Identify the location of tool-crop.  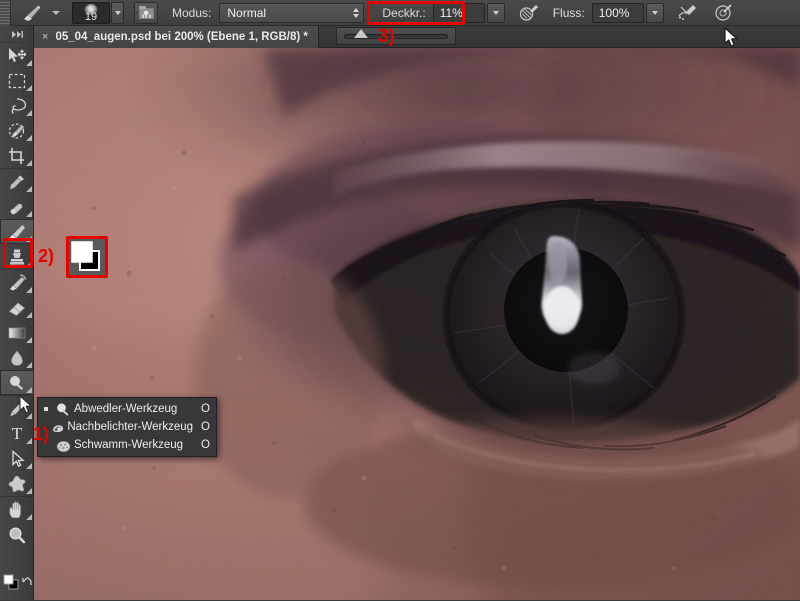
(17, 155).